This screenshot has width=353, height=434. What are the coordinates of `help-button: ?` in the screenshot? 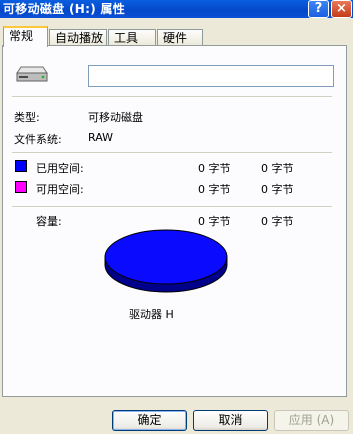 It's located at (318, 9).